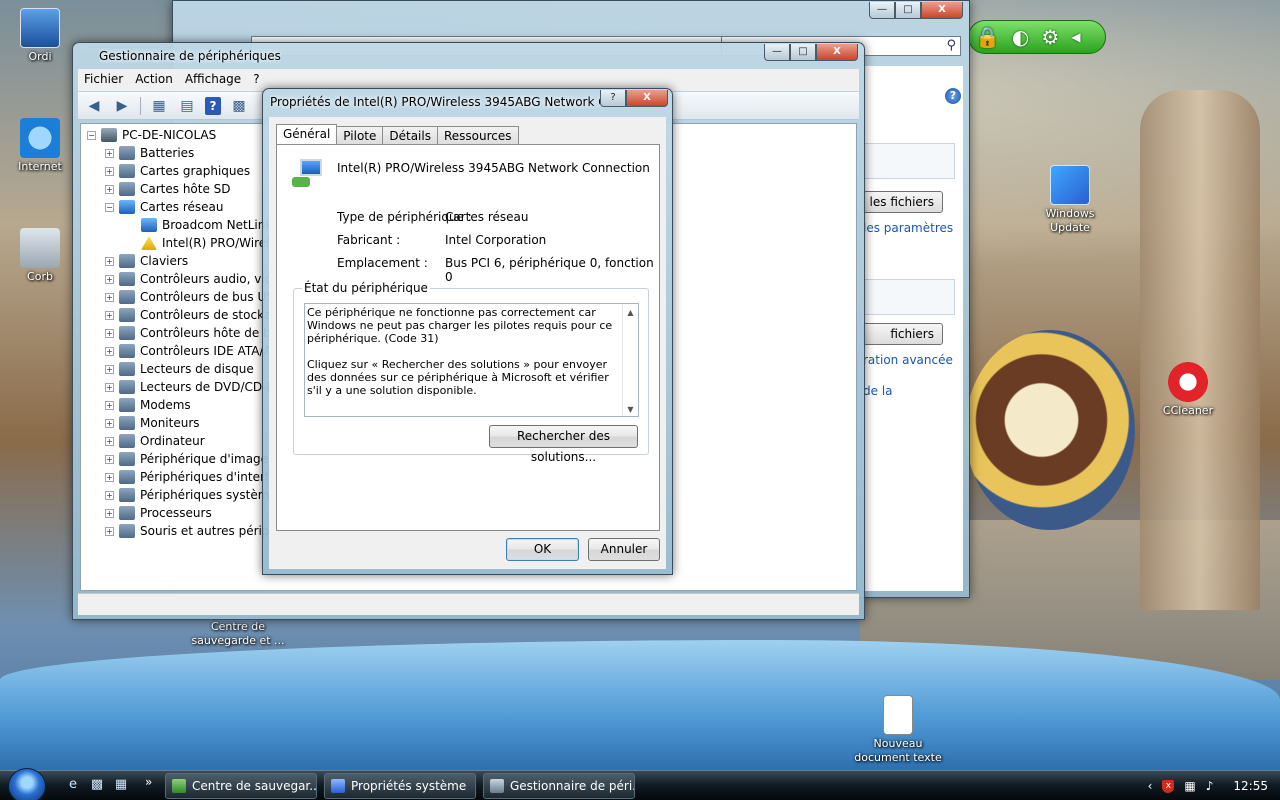 This screenshot has width=1280, height=800. What do you see at coordinates (155, 441) in the screenshot?
I see `tree-category: + Ordinateur` at bounding box center [155, 441].